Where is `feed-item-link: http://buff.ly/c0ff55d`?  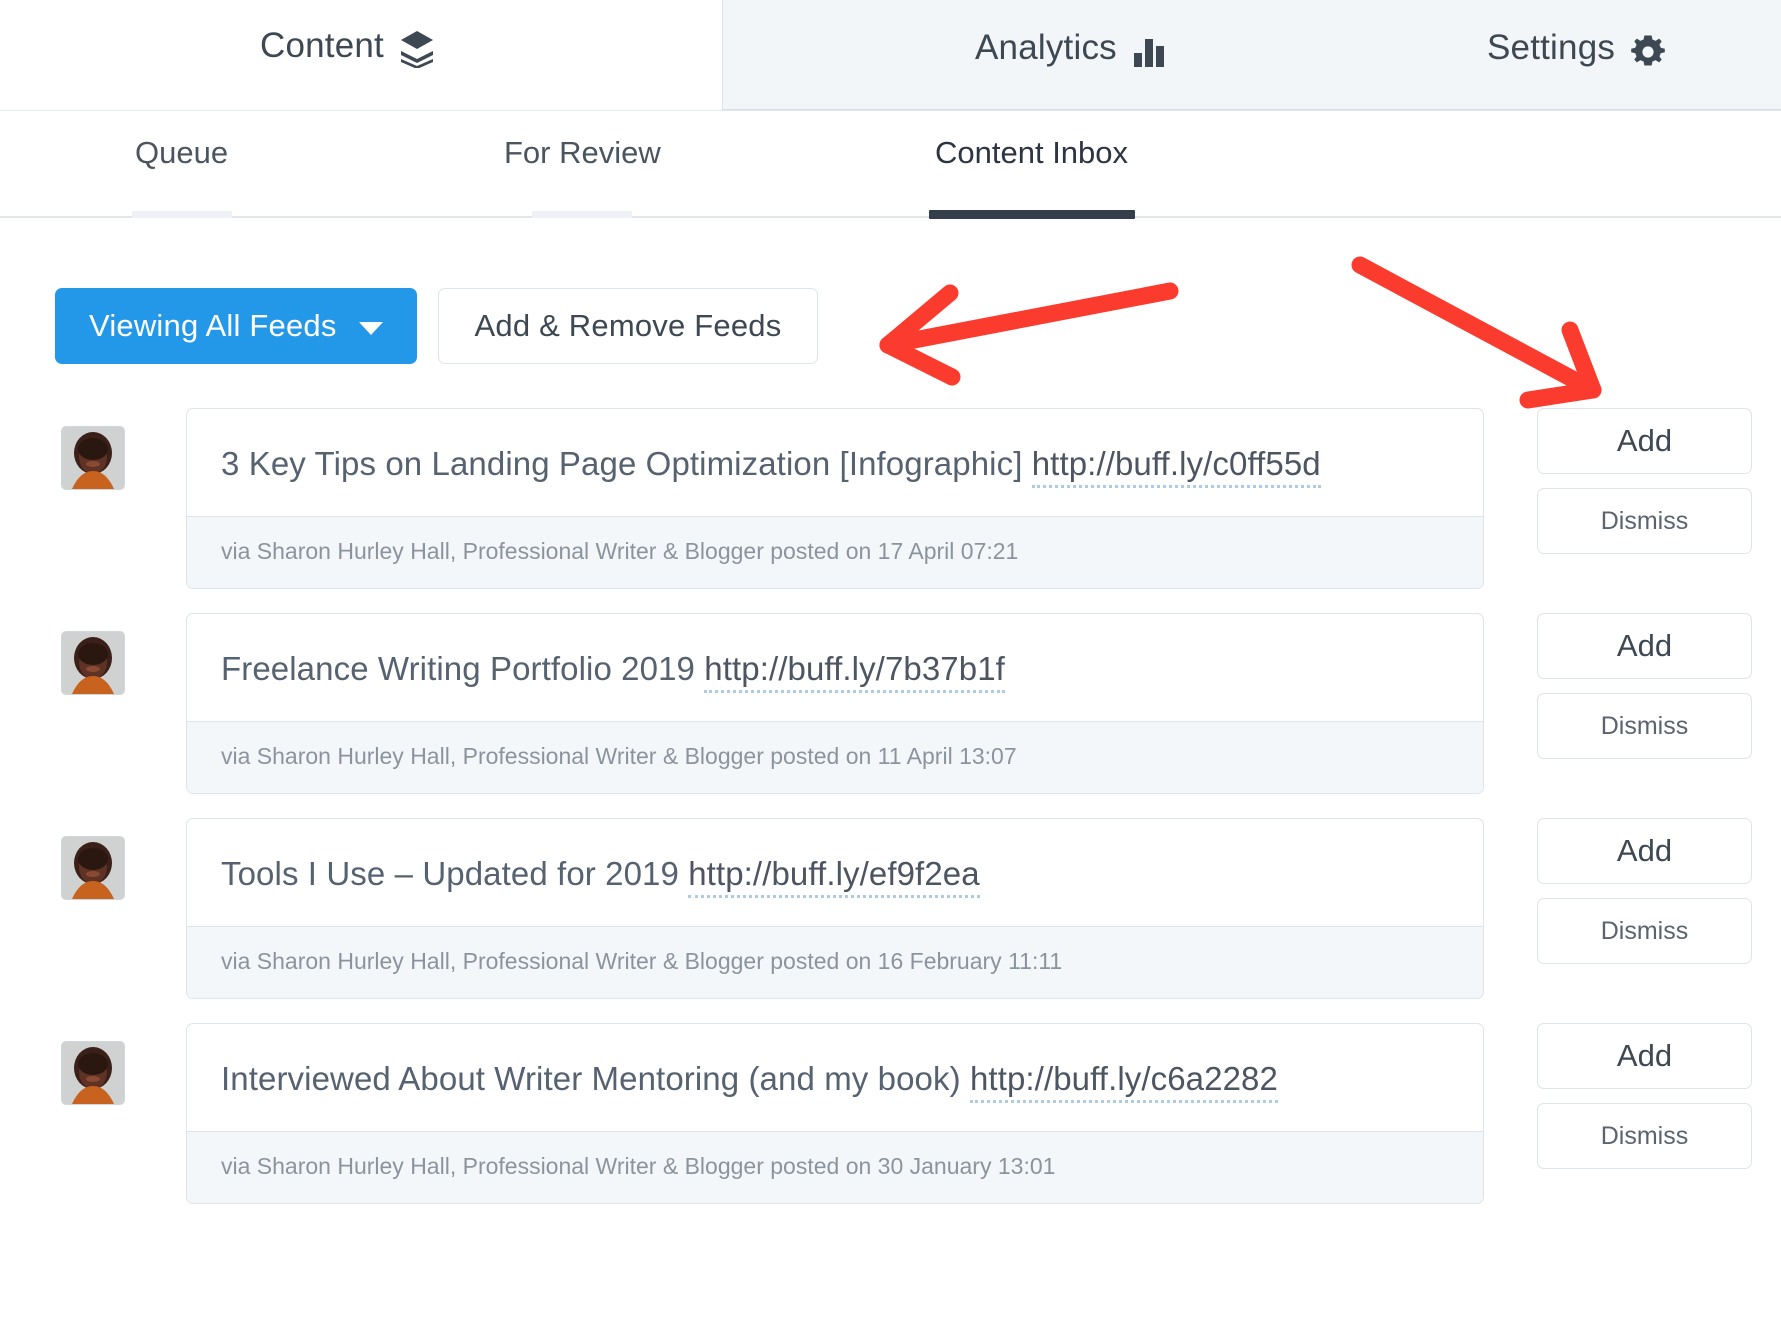
feed-item-link: http://buff.ly/c0ff55d is located at coordinates (1176, 466).